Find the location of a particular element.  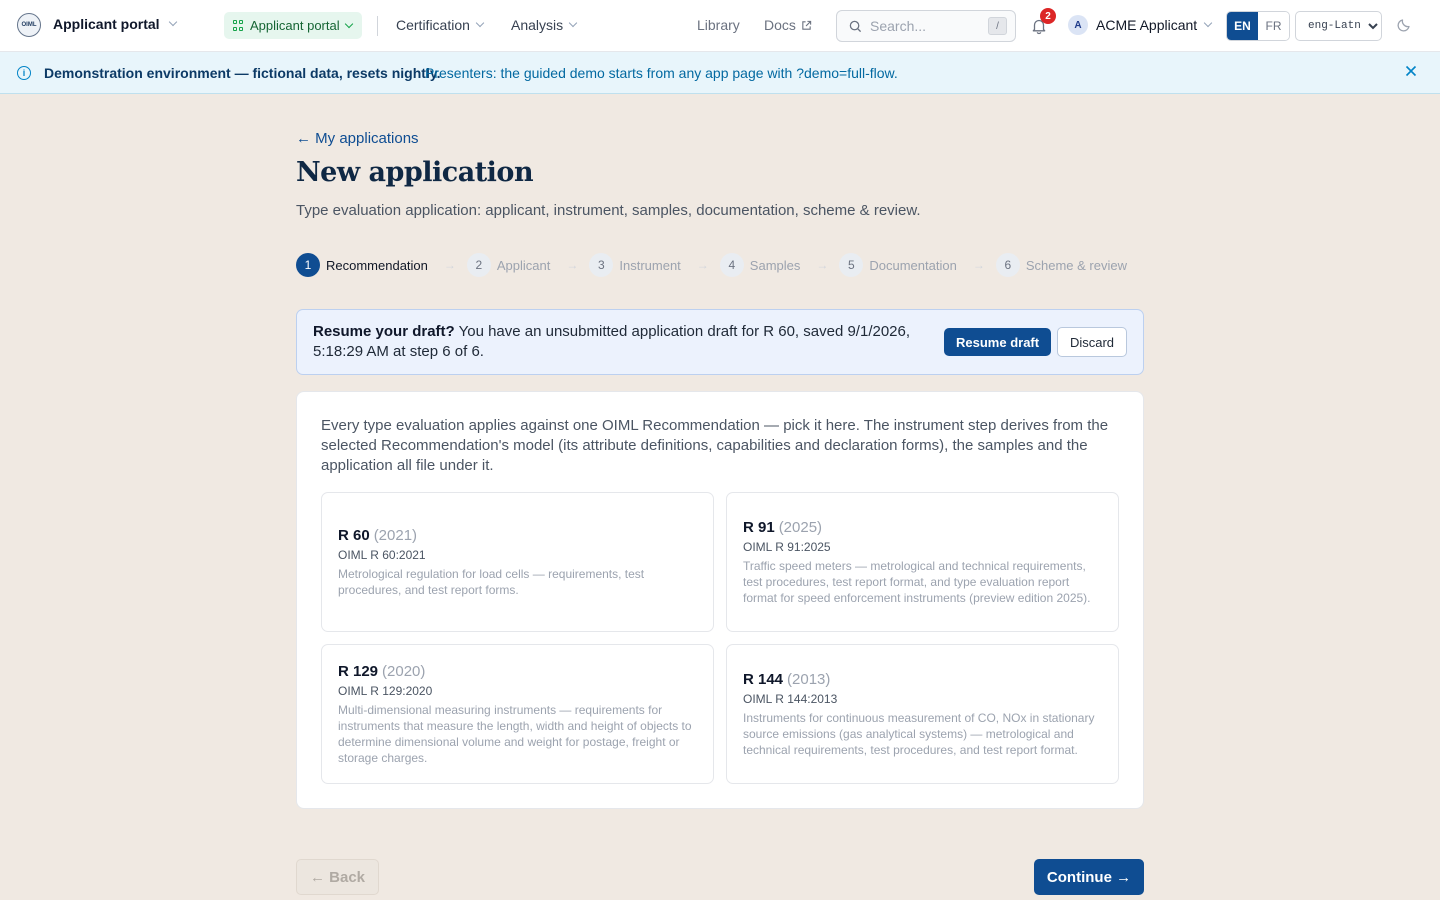

rec-name: R 144 is located at coordinates (763, 679).